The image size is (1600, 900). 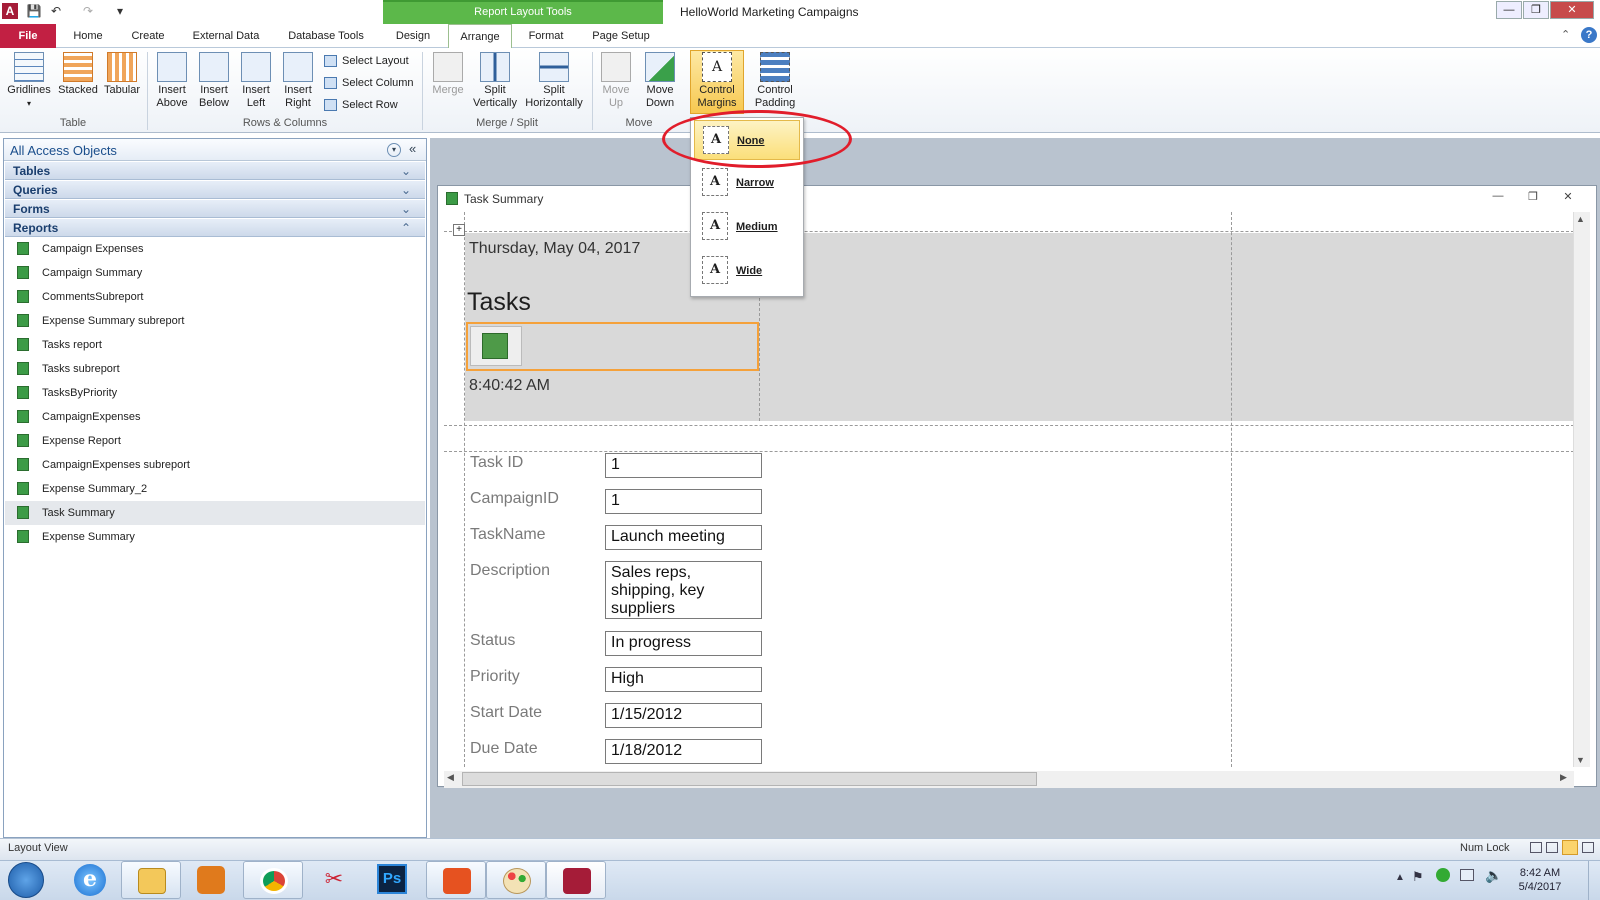 I want to click on nav-item-report-selected: Task Summary, so click(x=215, y=513).